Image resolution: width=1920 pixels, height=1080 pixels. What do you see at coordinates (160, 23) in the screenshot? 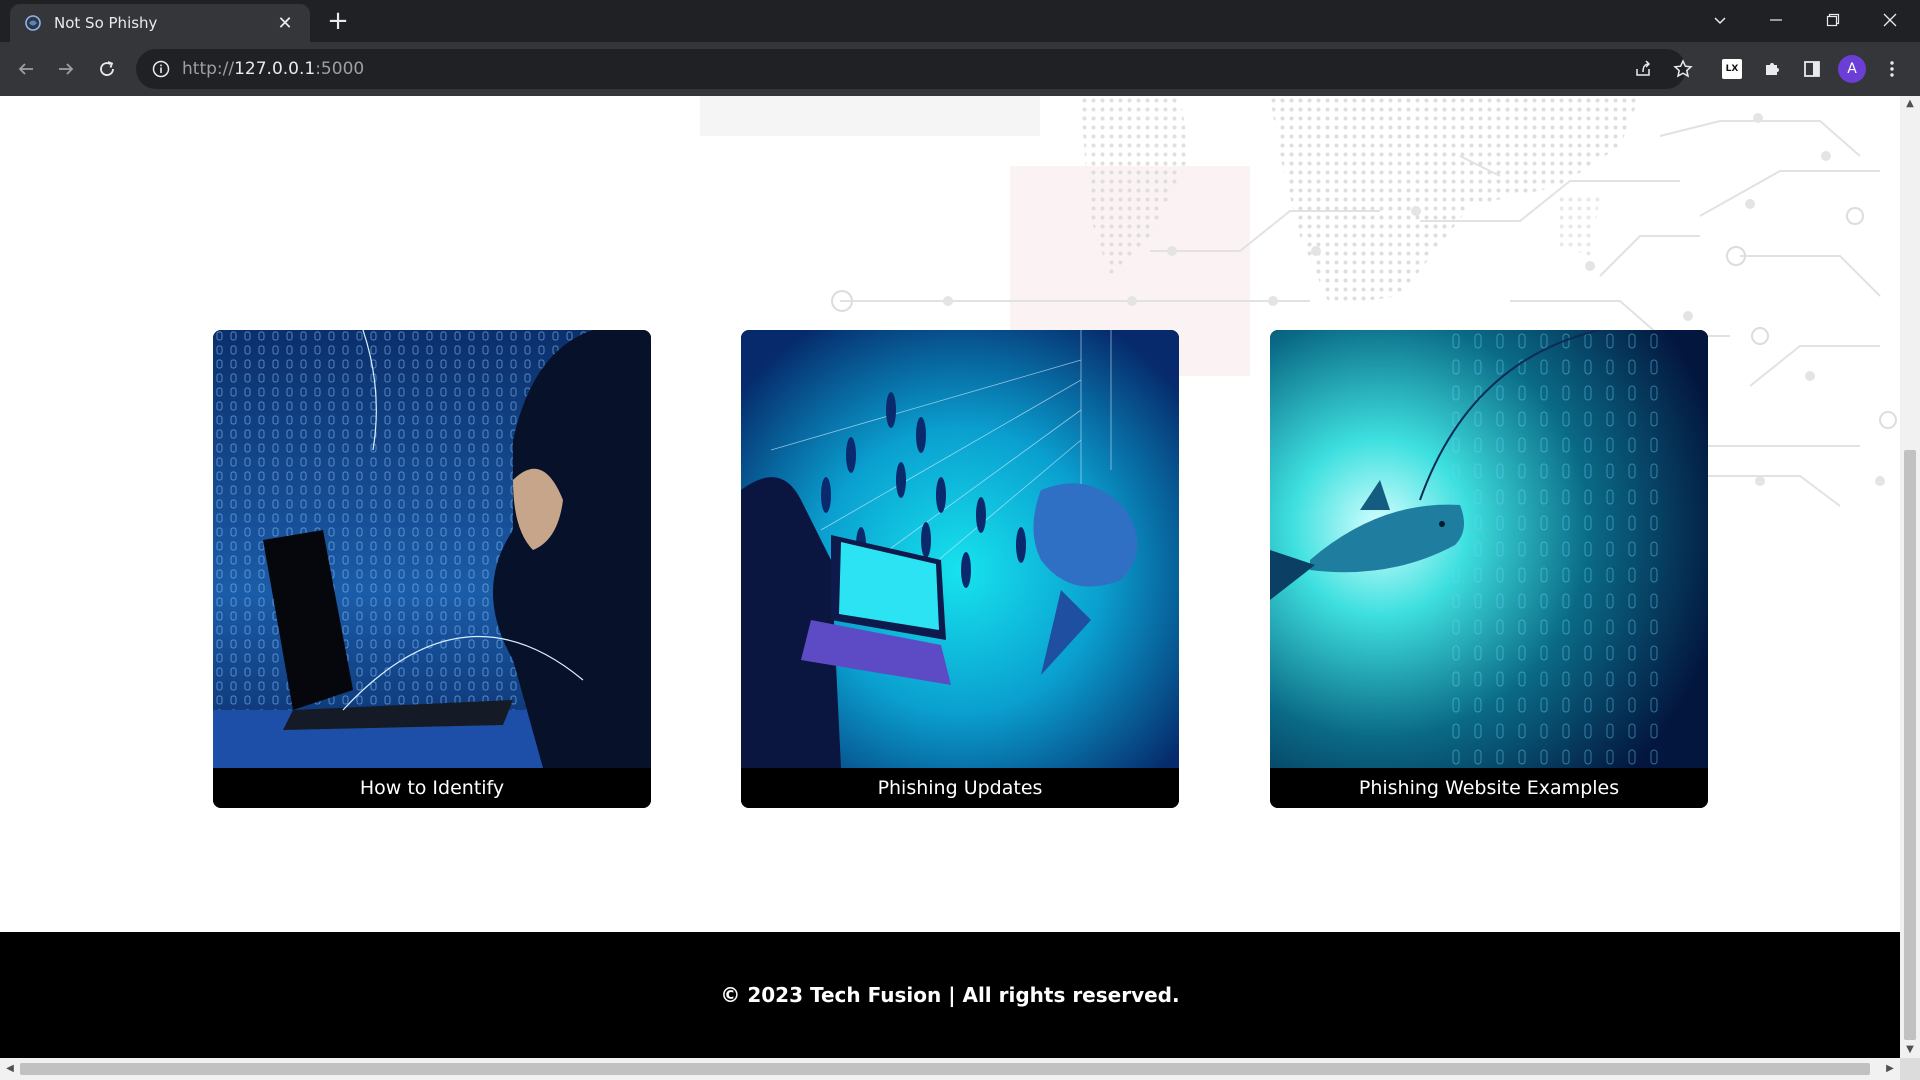
I see `browser-tab: Not So Phishy ✕` at bounding box center [160, 23].